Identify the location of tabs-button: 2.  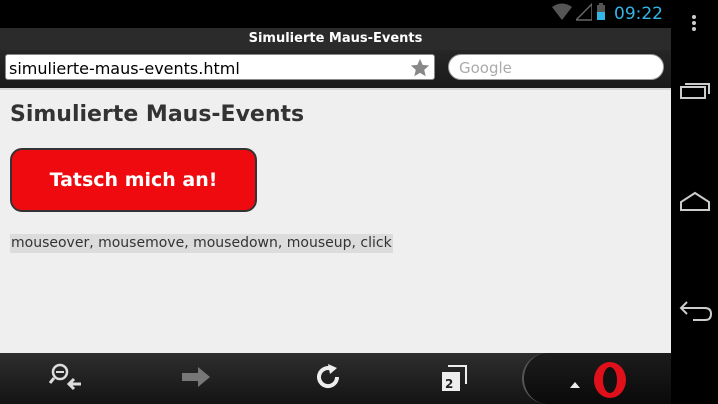
(454, 379).